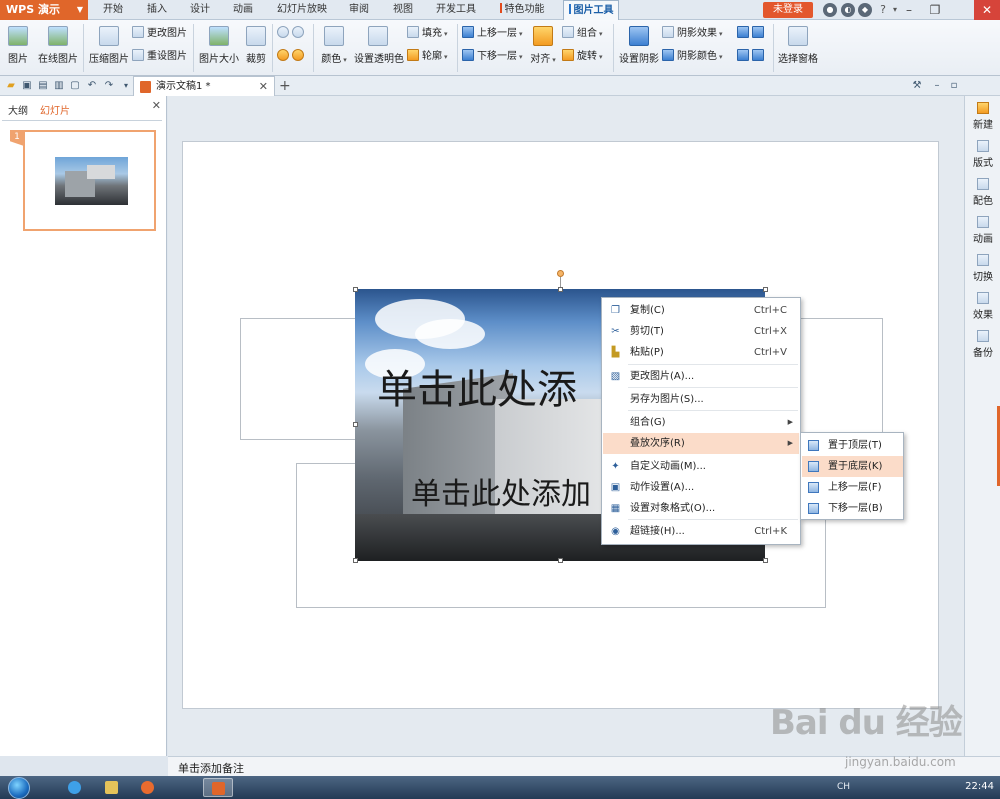  What do you see at coordinates (19, 788) in the screenshot?
I see `start-button` at bounding box center [19, 788].